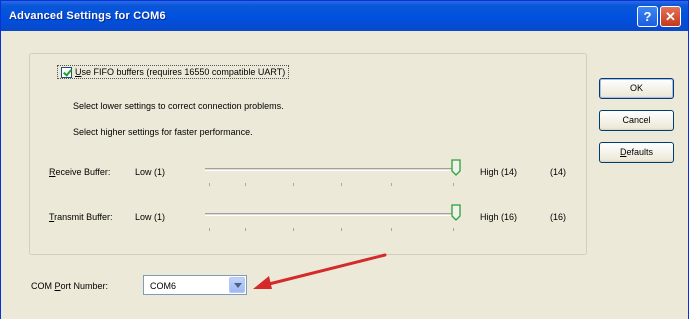 This screenshot has height=323, width=689. Describe the element at coordinates (636, 120) in the screenshot. I see `cancel-button: Cancel` at that location.